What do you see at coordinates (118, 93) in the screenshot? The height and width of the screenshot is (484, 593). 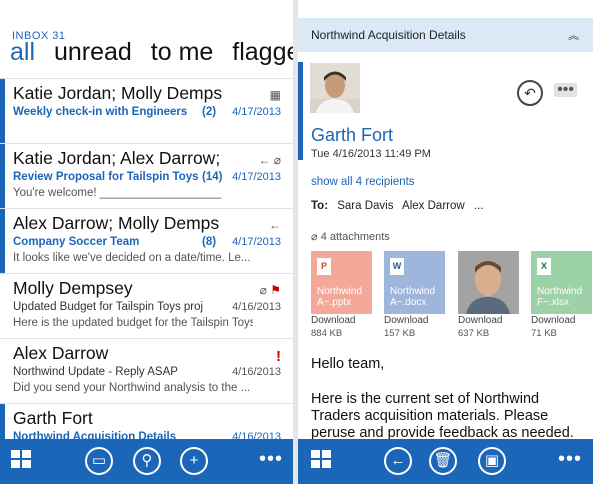 I see `message-from: Katie Jordan; Molly Demps` at bounding box center [118, 93].